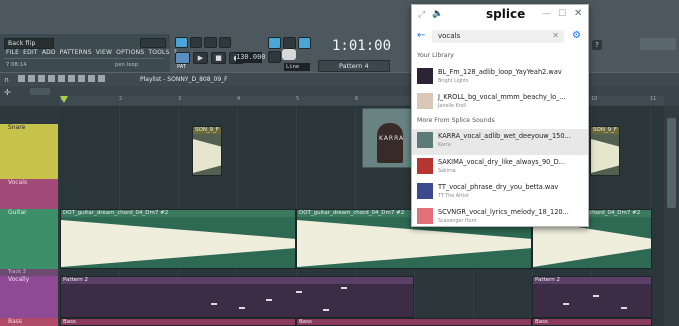  Describe the element at coordinates (274, 57) in the screenshot. I see `loop-record-icon` at that location.